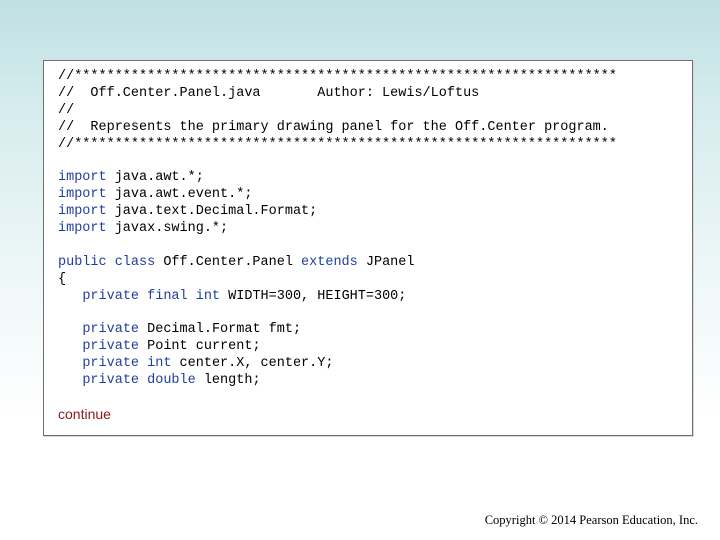 This screenshot has width=720, height=540. What do you see at coordinates (212, 212) in the screenshot?
I see `code-text: java.text.Decimal.Format;` at bounding box center [212, 212].